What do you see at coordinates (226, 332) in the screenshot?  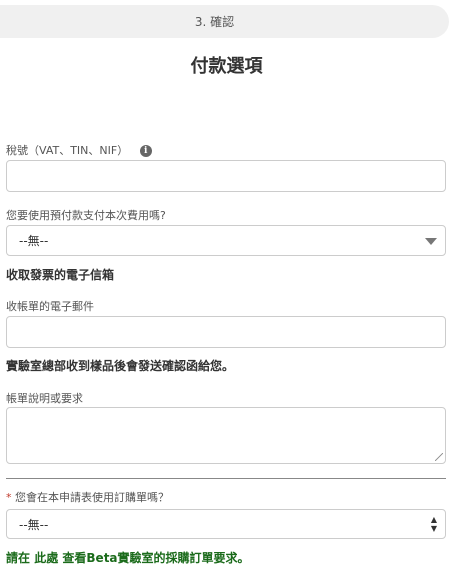 I see `billing-email-field` at bounding box center [226, 332].